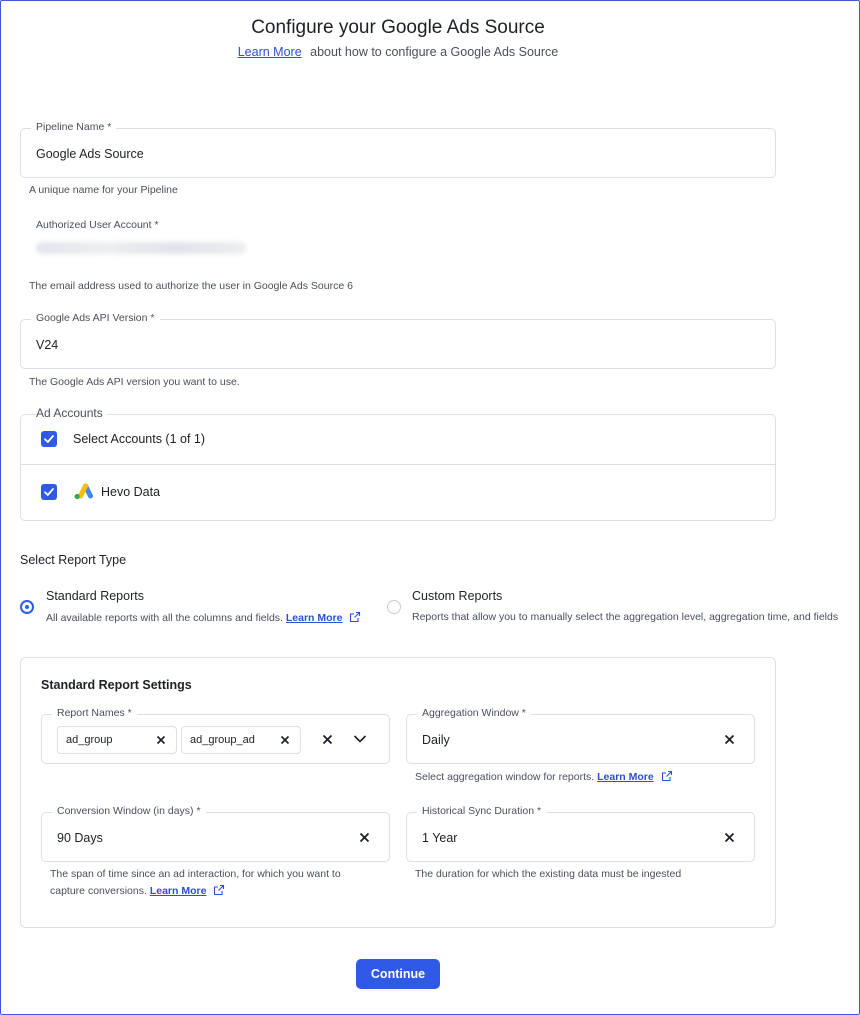 Image resolution: width=860 pixels, height=1015 pixels. What do you see at coordinates (222, 740) in the screenshot?
I see `report-chip-label: ad_group_ad` at bounding box center [222, 740].